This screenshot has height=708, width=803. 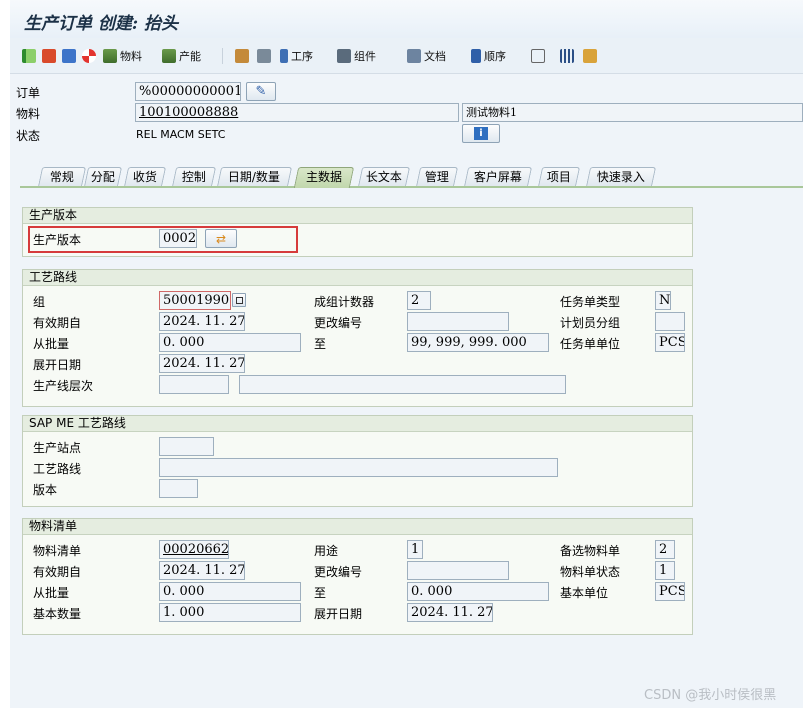 I want to click on bom-change-number-field, so click(x=458, y=570).